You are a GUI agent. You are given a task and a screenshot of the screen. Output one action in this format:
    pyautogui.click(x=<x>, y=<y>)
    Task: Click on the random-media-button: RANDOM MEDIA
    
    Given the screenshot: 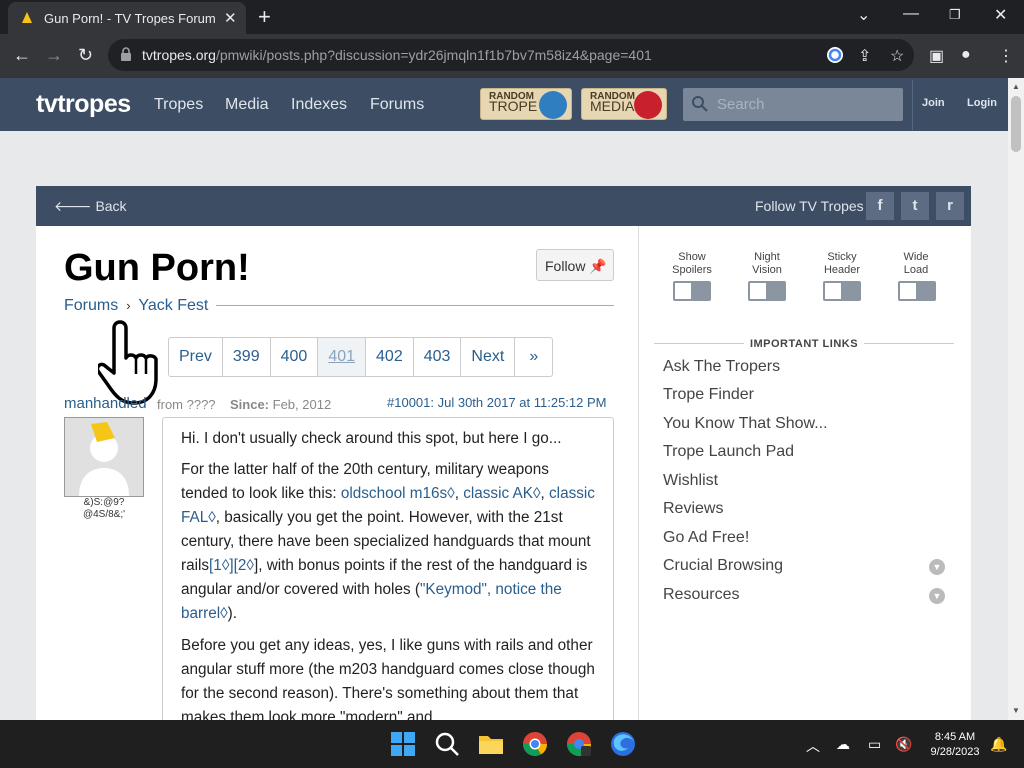 What is the action you would take?
    pyautogui.click(x=624, y=104)
    